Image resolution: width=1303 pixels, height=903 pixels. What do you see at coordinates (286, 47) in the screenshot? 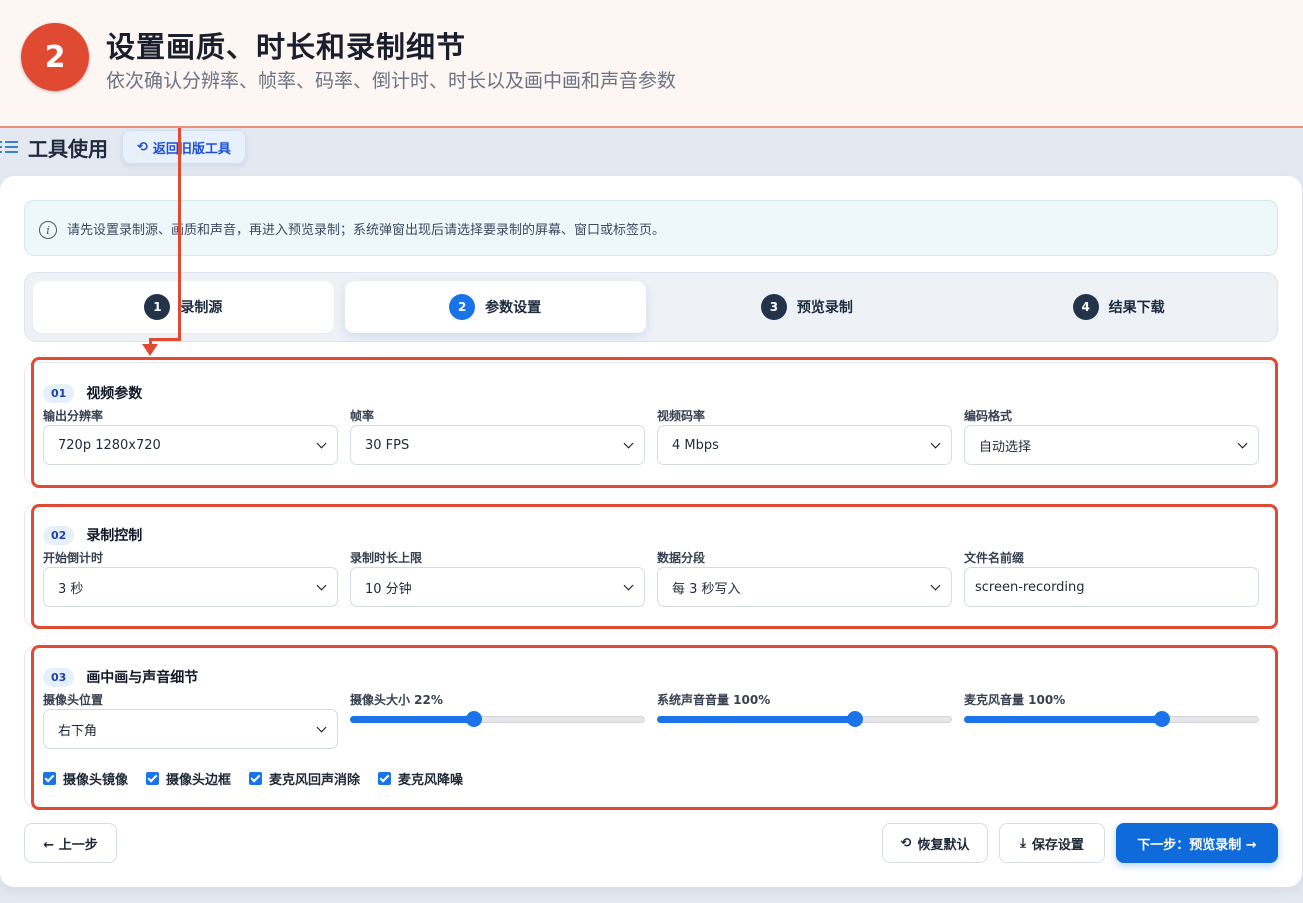
I see `tutorial-title: 设置画质、时长和录制细节` at bounding box center [286, 47].